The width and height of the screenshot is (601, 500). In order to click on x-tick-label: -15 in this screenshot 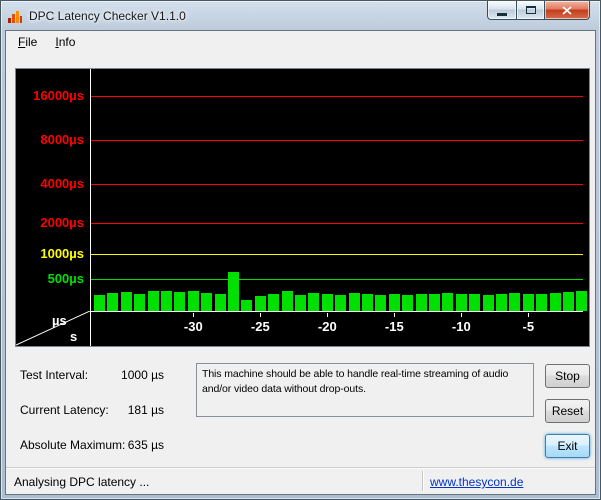, I will do `click(394, 326)`.